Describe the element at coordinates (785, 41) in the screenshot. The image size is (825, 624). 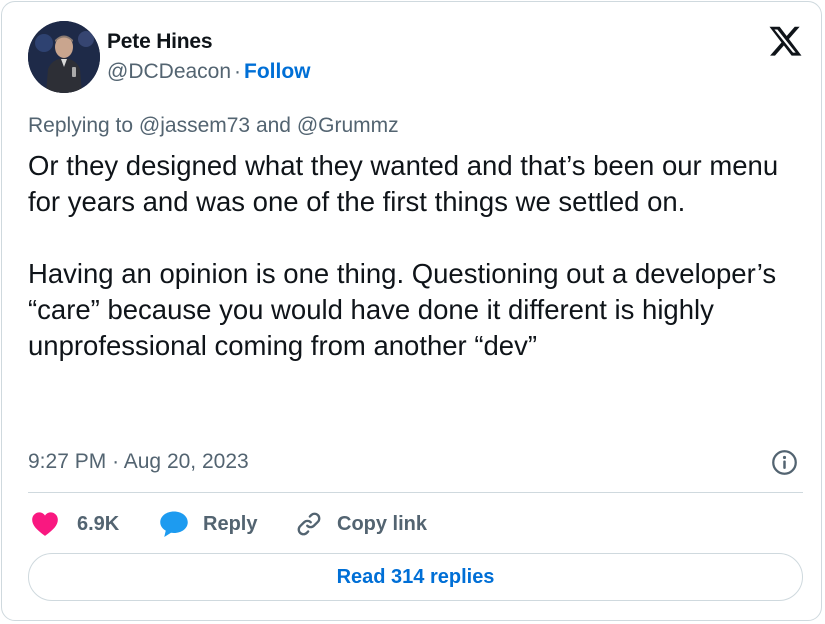
I see `x-logo-icon` at that location.